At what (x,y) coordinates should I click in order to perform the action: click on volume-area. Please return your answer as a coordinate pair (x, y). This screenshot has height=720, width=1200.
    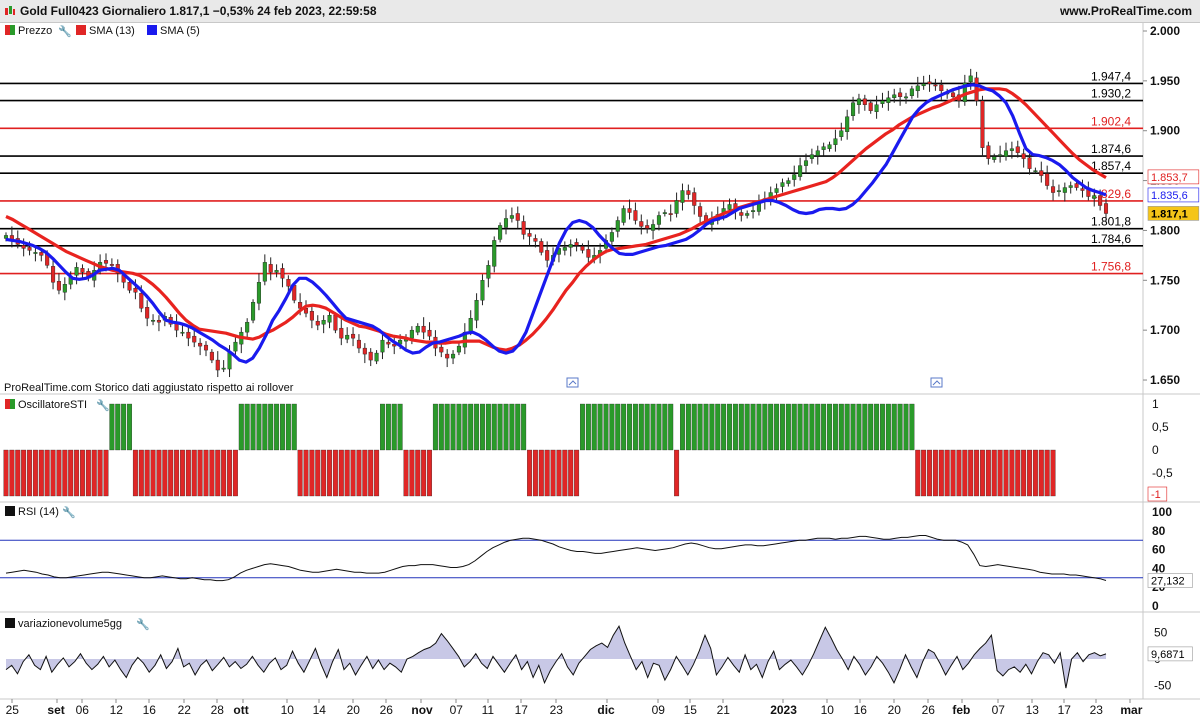
    Looking at the image, I should click on (556, 657).